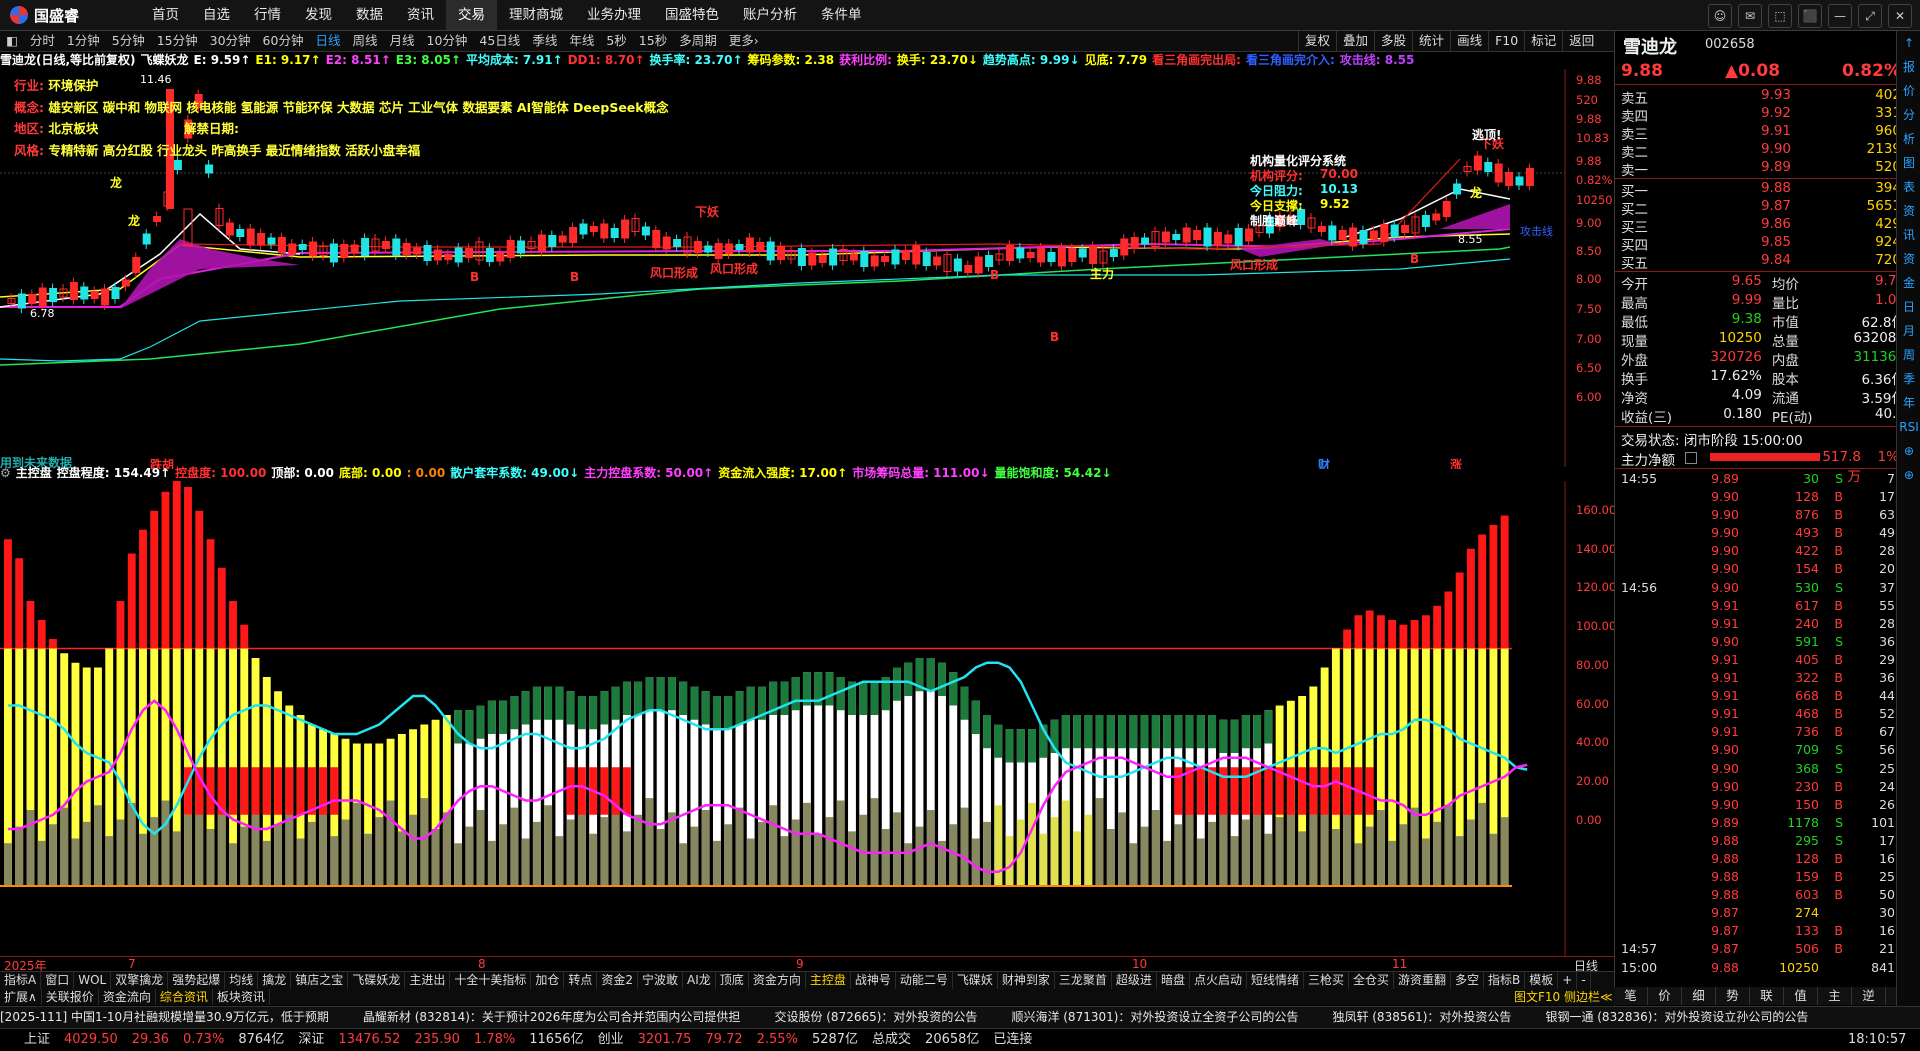 The image size is (1920, 1051). Describe the element at coordinates (1393, 41) in the screenshot. I see `tool-2: 多股` at that location.